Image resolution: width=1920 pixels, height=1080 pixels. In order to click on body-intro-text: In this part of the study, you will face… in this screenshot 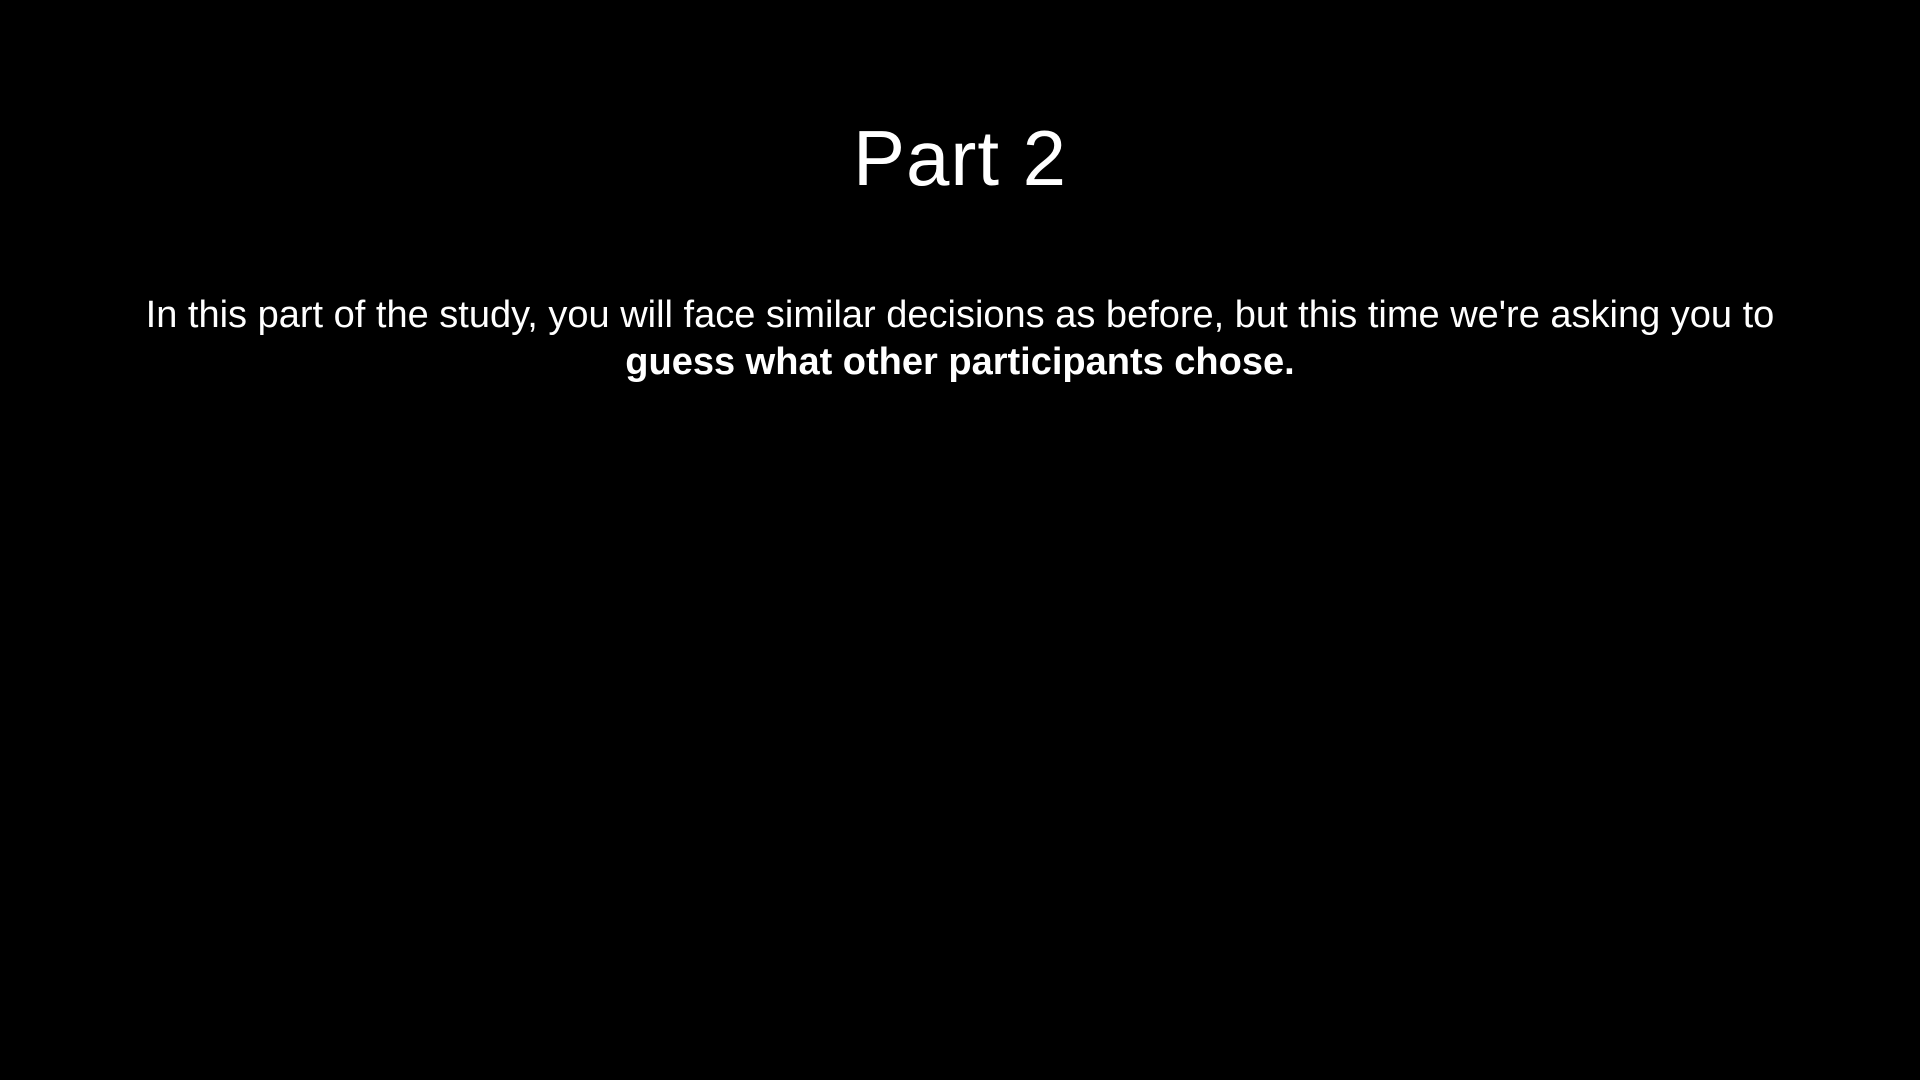, I will do `click(960, 315)`.